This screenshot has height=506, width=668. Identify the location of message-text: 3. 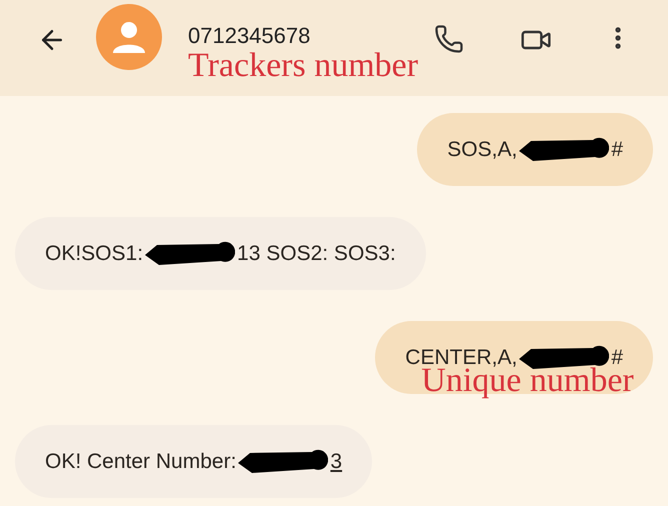
(336, 461).